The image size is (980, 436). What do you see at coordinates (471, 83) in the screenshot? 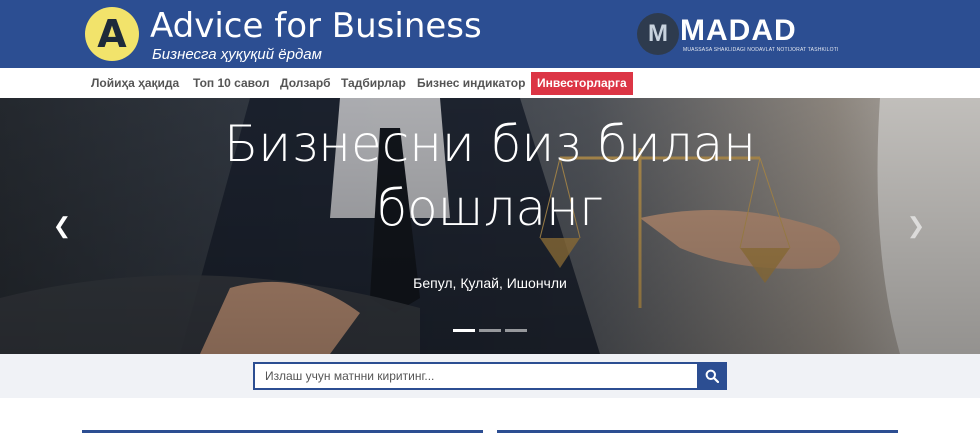
I see `nav-item-business-indicator: Бизнес индикатор` at bounding box center [471, 83].